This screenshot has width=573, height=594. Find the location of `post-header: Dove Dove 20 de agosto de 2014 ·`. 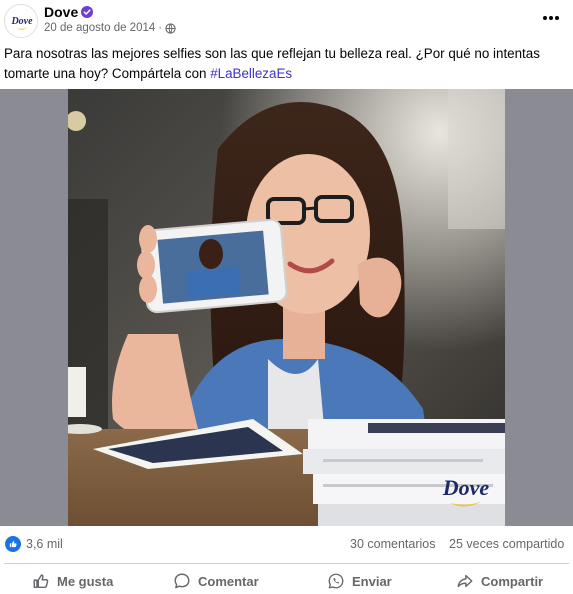

post-header: Dove Dove 20 de agosto de 2014 · is located at coordinates (286, 20).